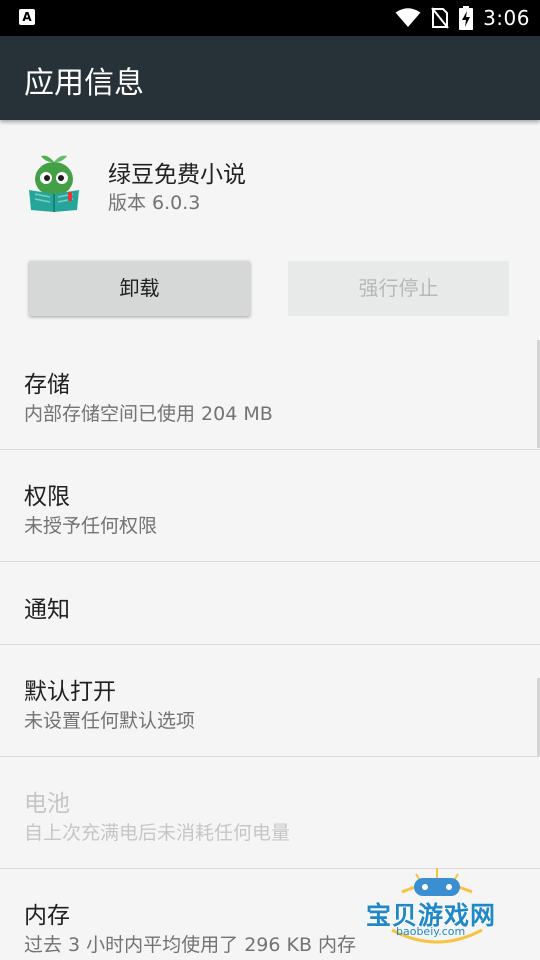 This screenshot has width=540, height=960. What do you see at coordinates (466, 18) in the screenshot?
I see `battery-charging-icon` at bounding box center [466, 18].